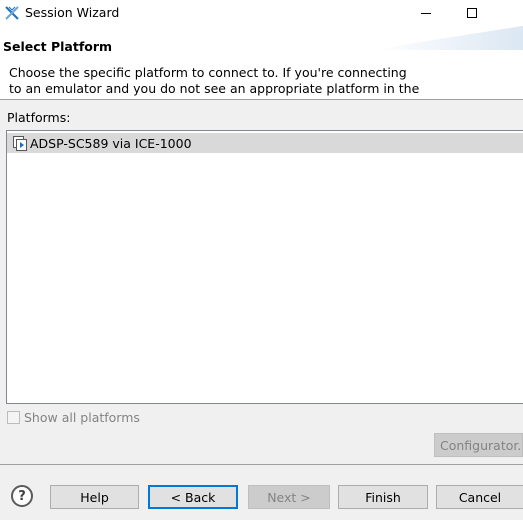 The height and width of the screenshot is (520, 523). What do you see at coordinates (265, 143) in the screenshot?
I see `list-item: ADSP-SC589 via ICE-1000` at bounding box center [265, 143].